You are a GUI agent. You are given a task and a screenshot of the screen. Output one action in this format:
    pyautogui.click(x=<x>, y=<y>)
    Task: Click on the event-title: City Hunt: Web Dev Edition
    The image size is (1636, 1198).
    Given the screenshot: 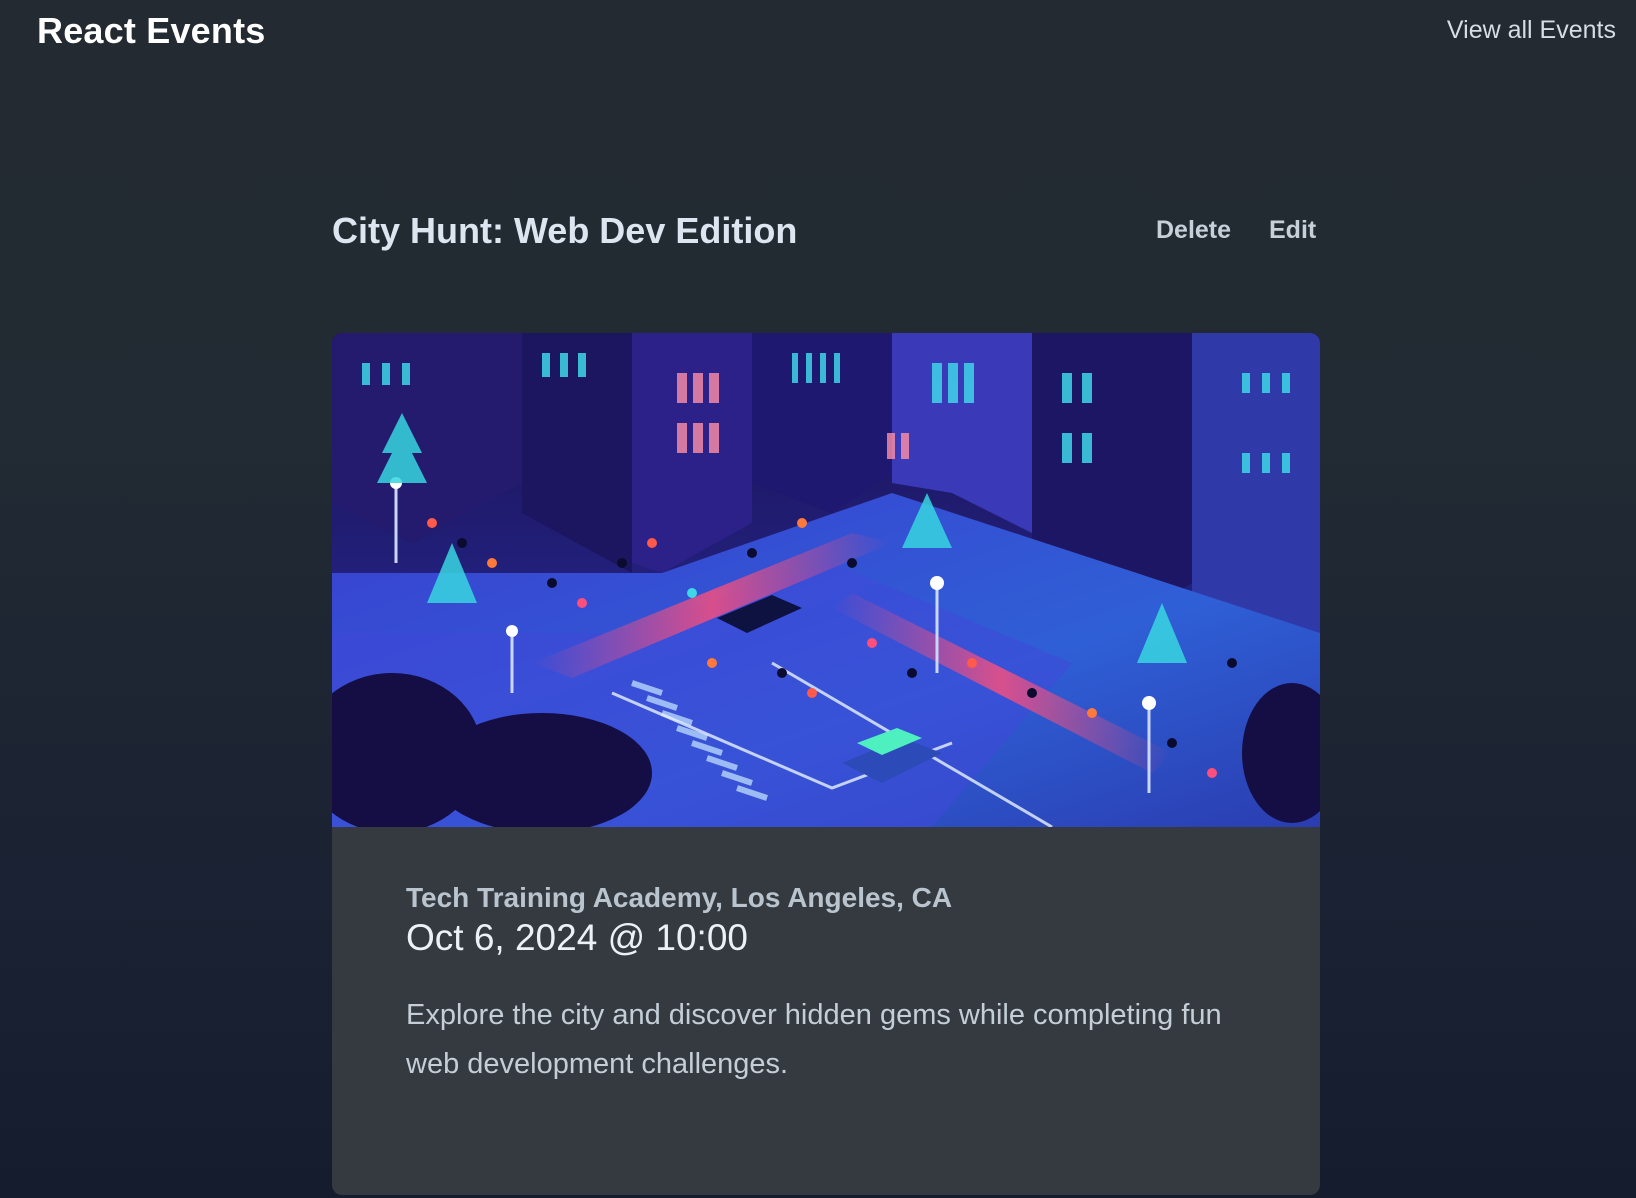 What is the action you would take?
    pyautogui.click(x=565, y=230)
    